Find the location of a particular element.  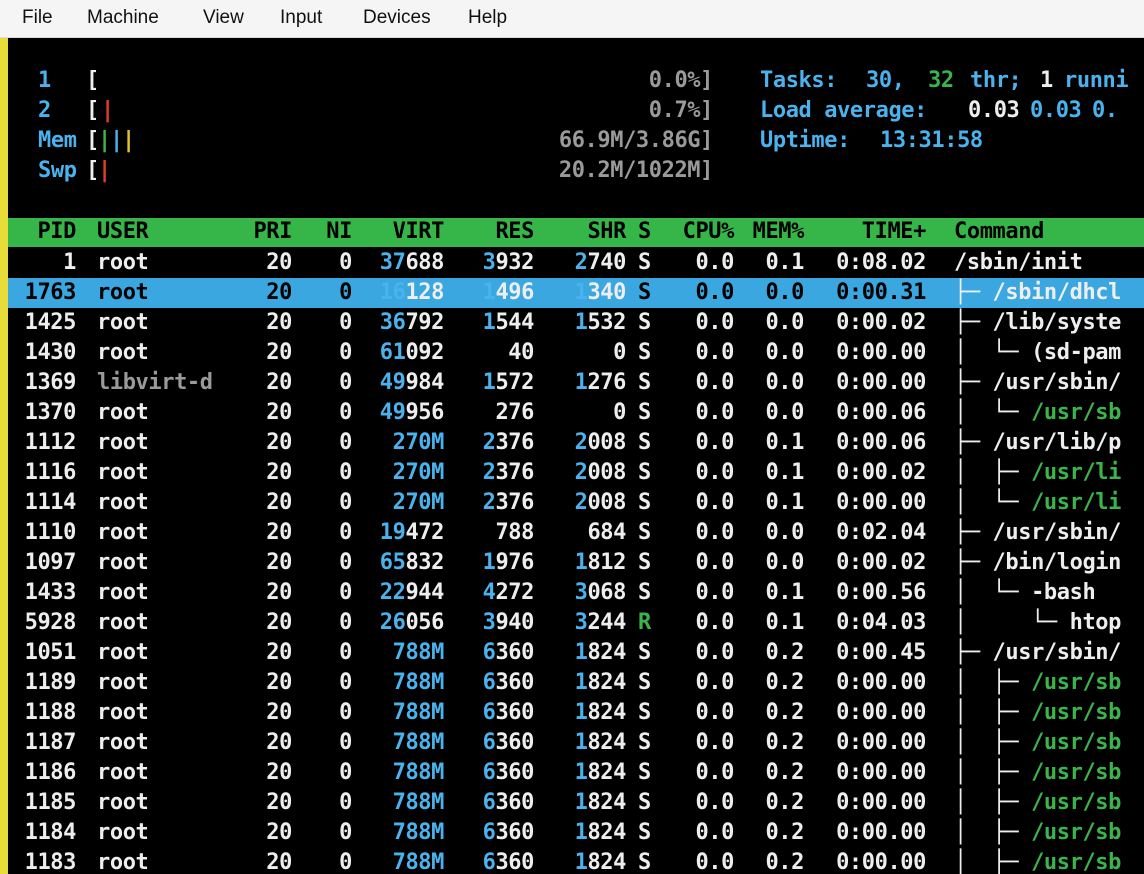

command-cell: │ └─ htop is located at coordinates (1037, 622).